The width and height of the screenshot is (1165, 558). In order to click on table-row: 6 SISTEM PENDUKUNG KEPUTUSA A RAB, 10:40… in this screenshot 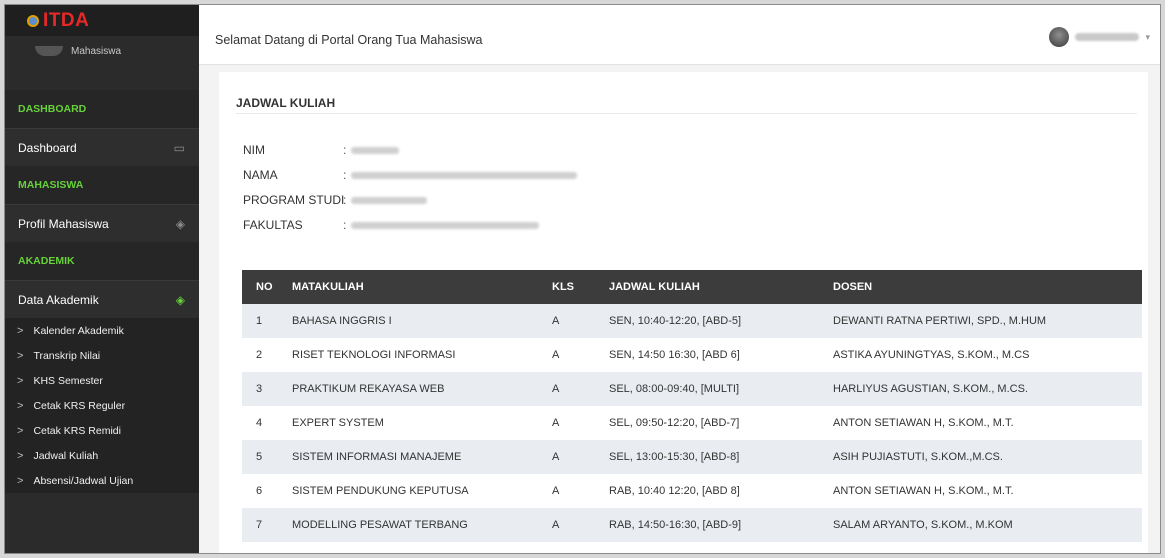, I will do `click(692, 491)`.